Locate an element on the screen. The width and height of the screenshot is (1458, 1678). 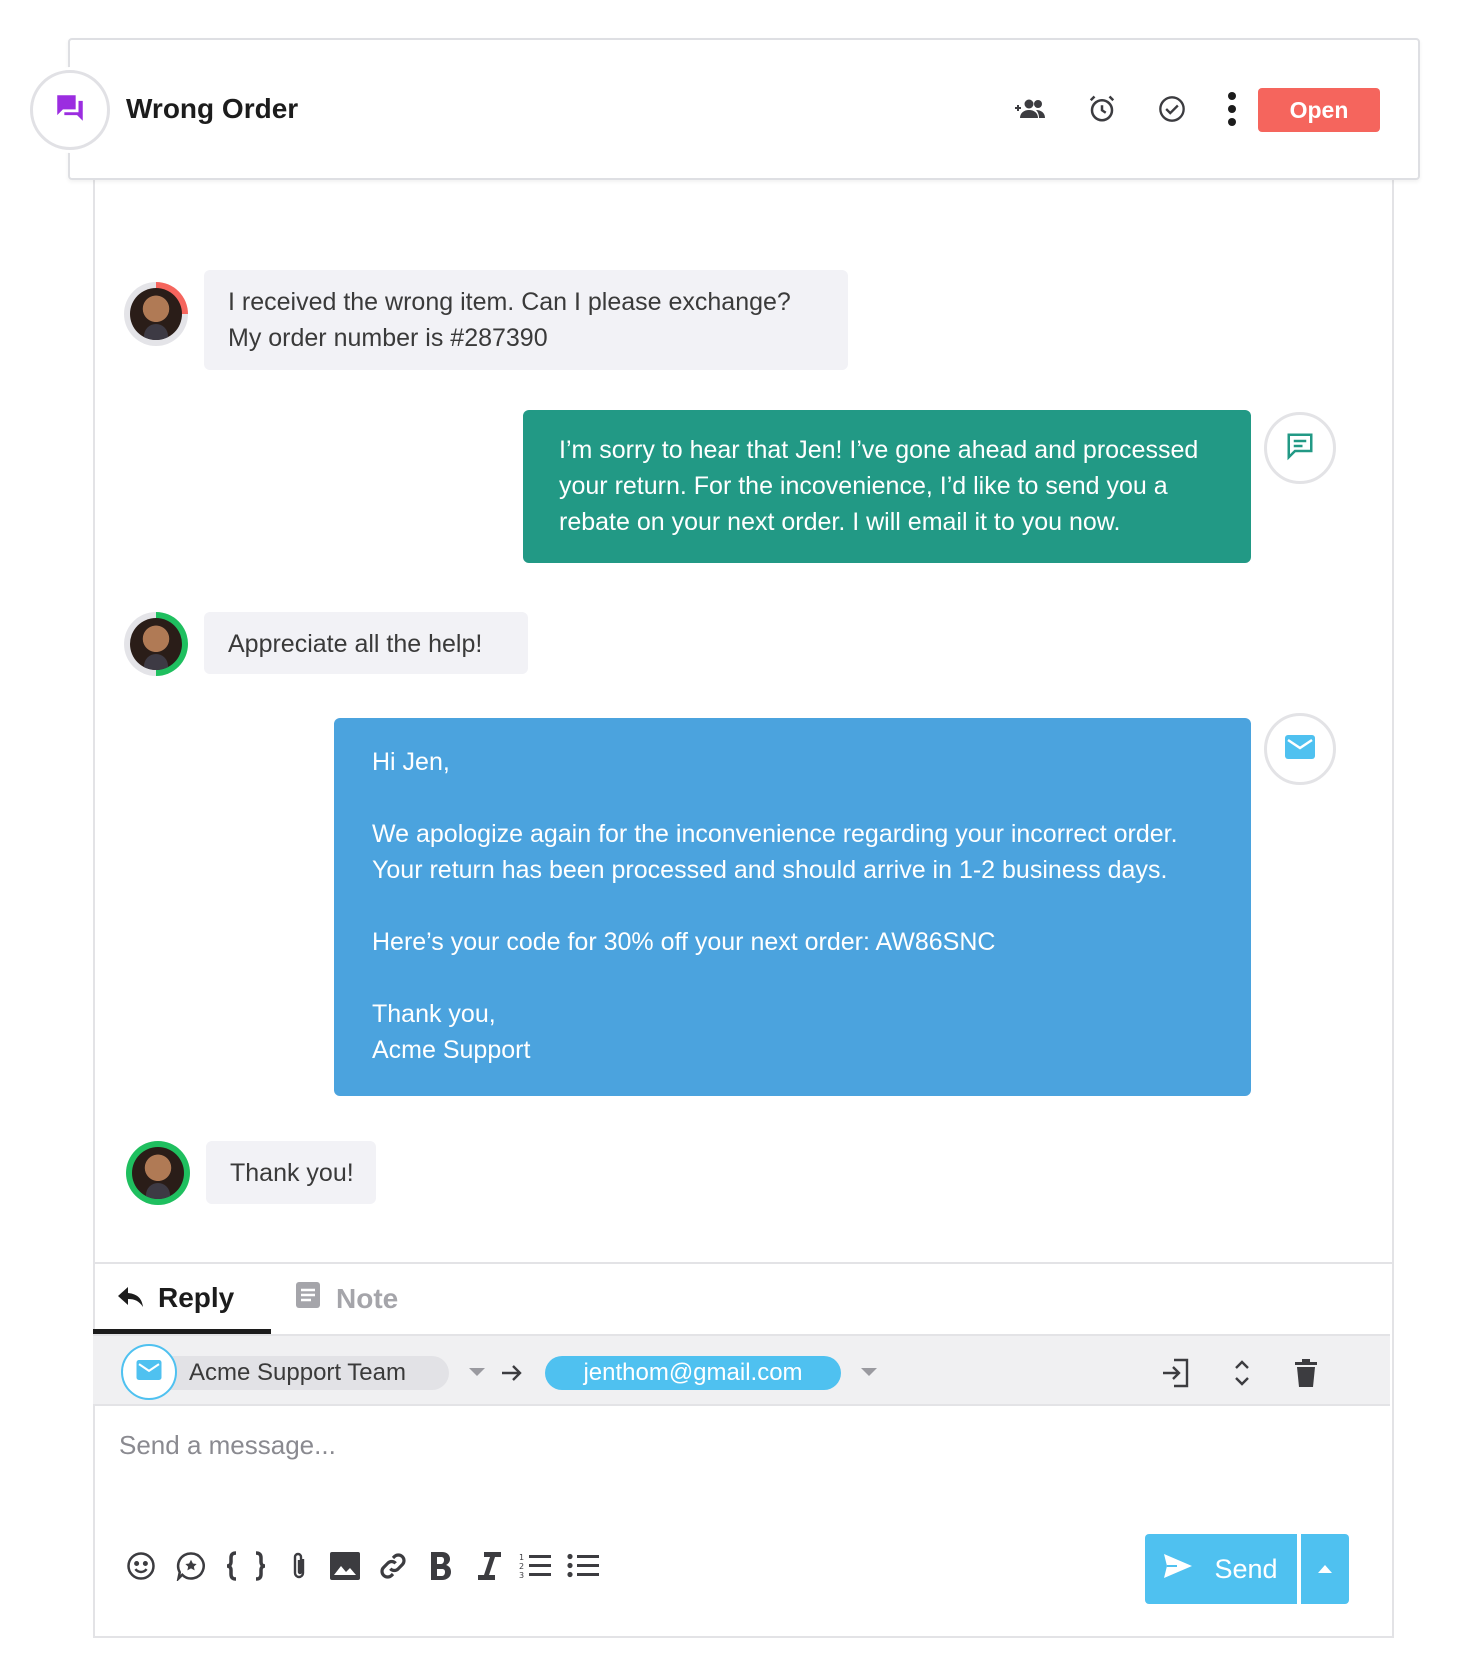
send-button: Send is located at coordinates (1221, 1569).